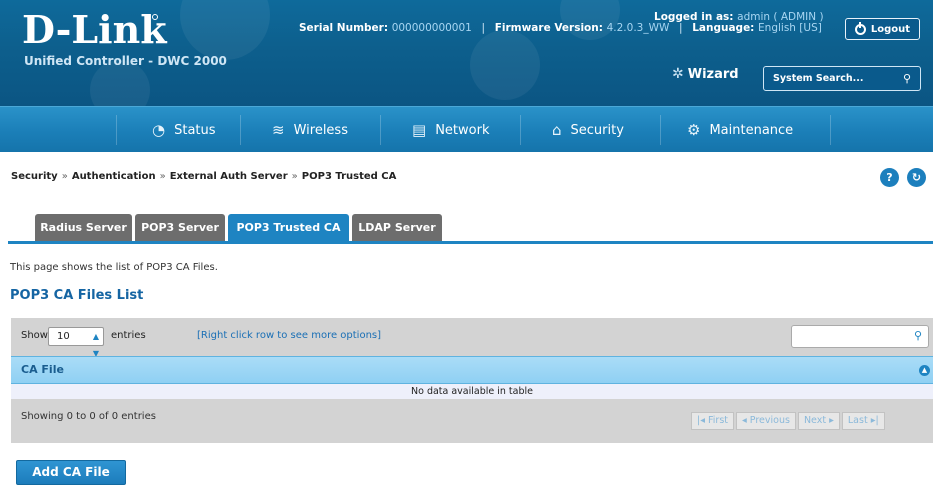 This screenshot has height=498, width=933. I want to click on refresh-icon: ↻, so click(916, 177).